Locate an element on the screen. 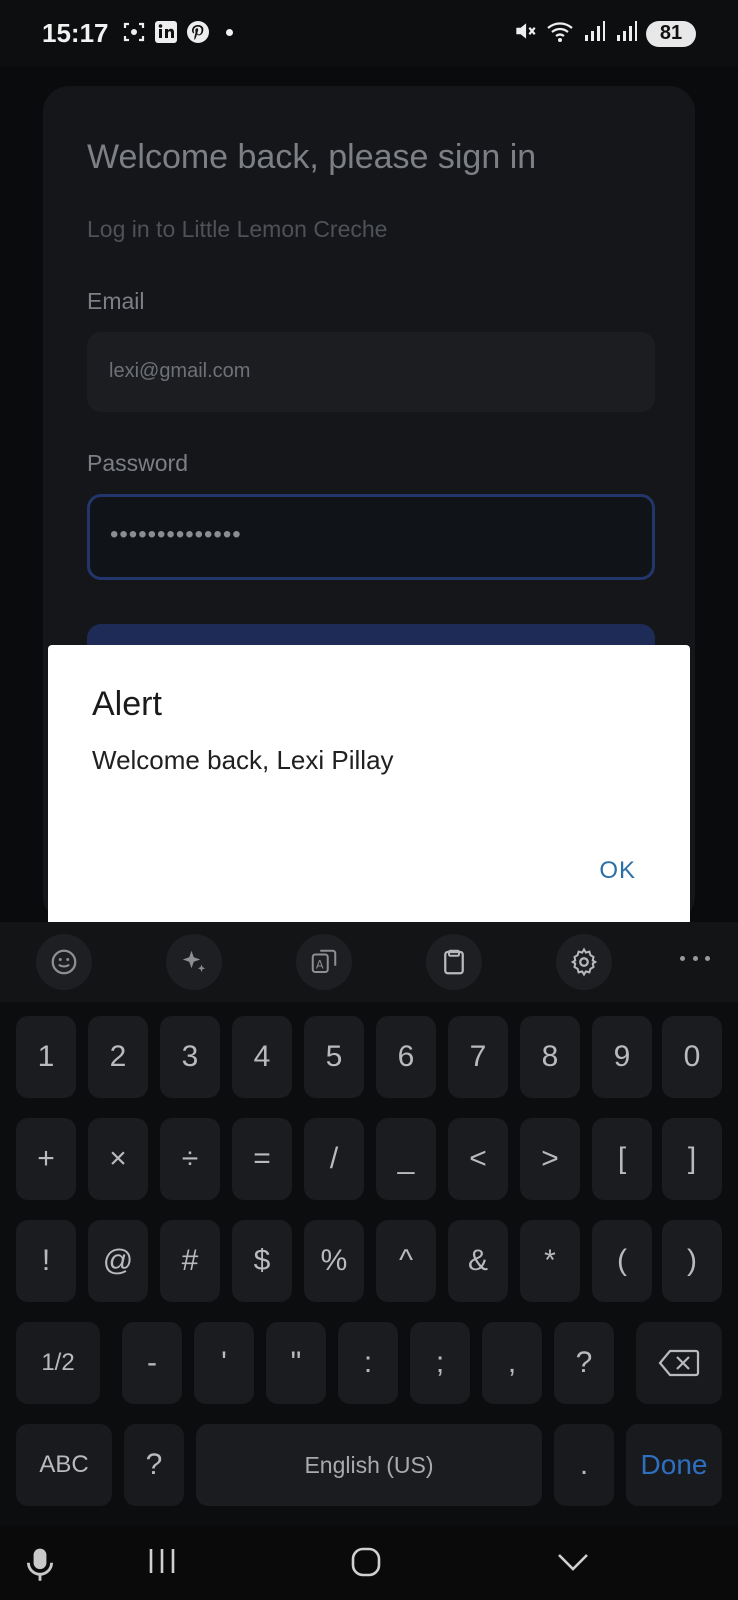 Image resolution: width=738 pixels, height=1600 pixels. ai-sparkle-icon is located at coordinates (194, 962).